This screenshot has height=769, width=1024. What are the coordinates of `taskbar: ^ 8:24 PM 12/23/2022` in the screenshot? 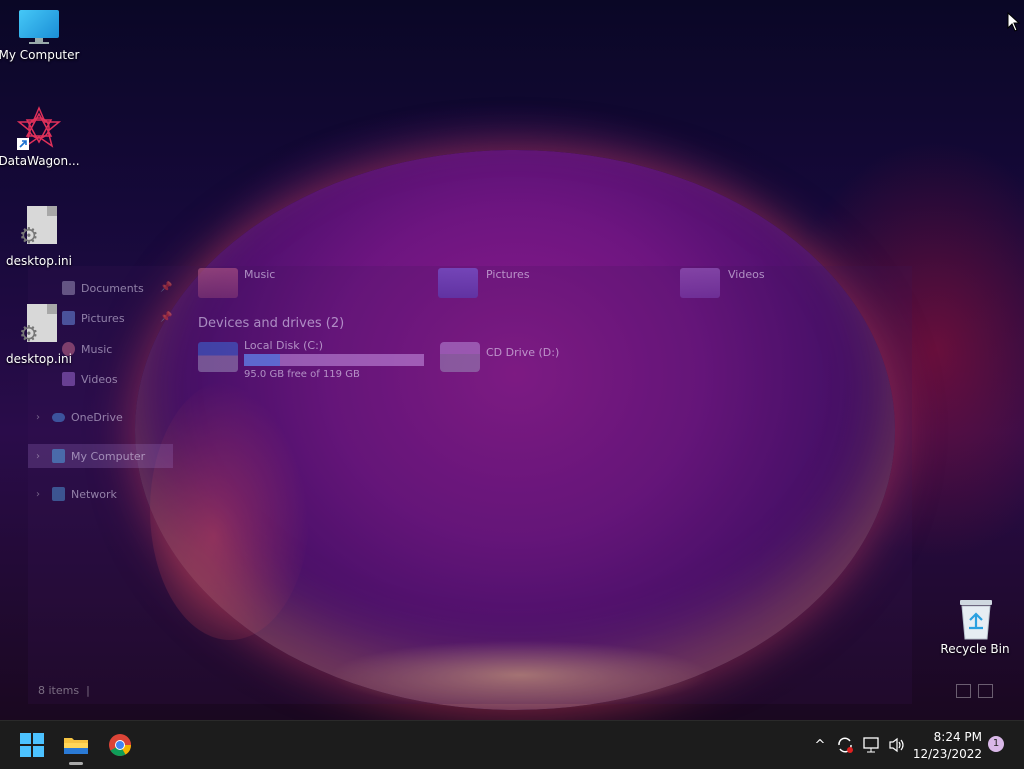 It's located at (512, 744).